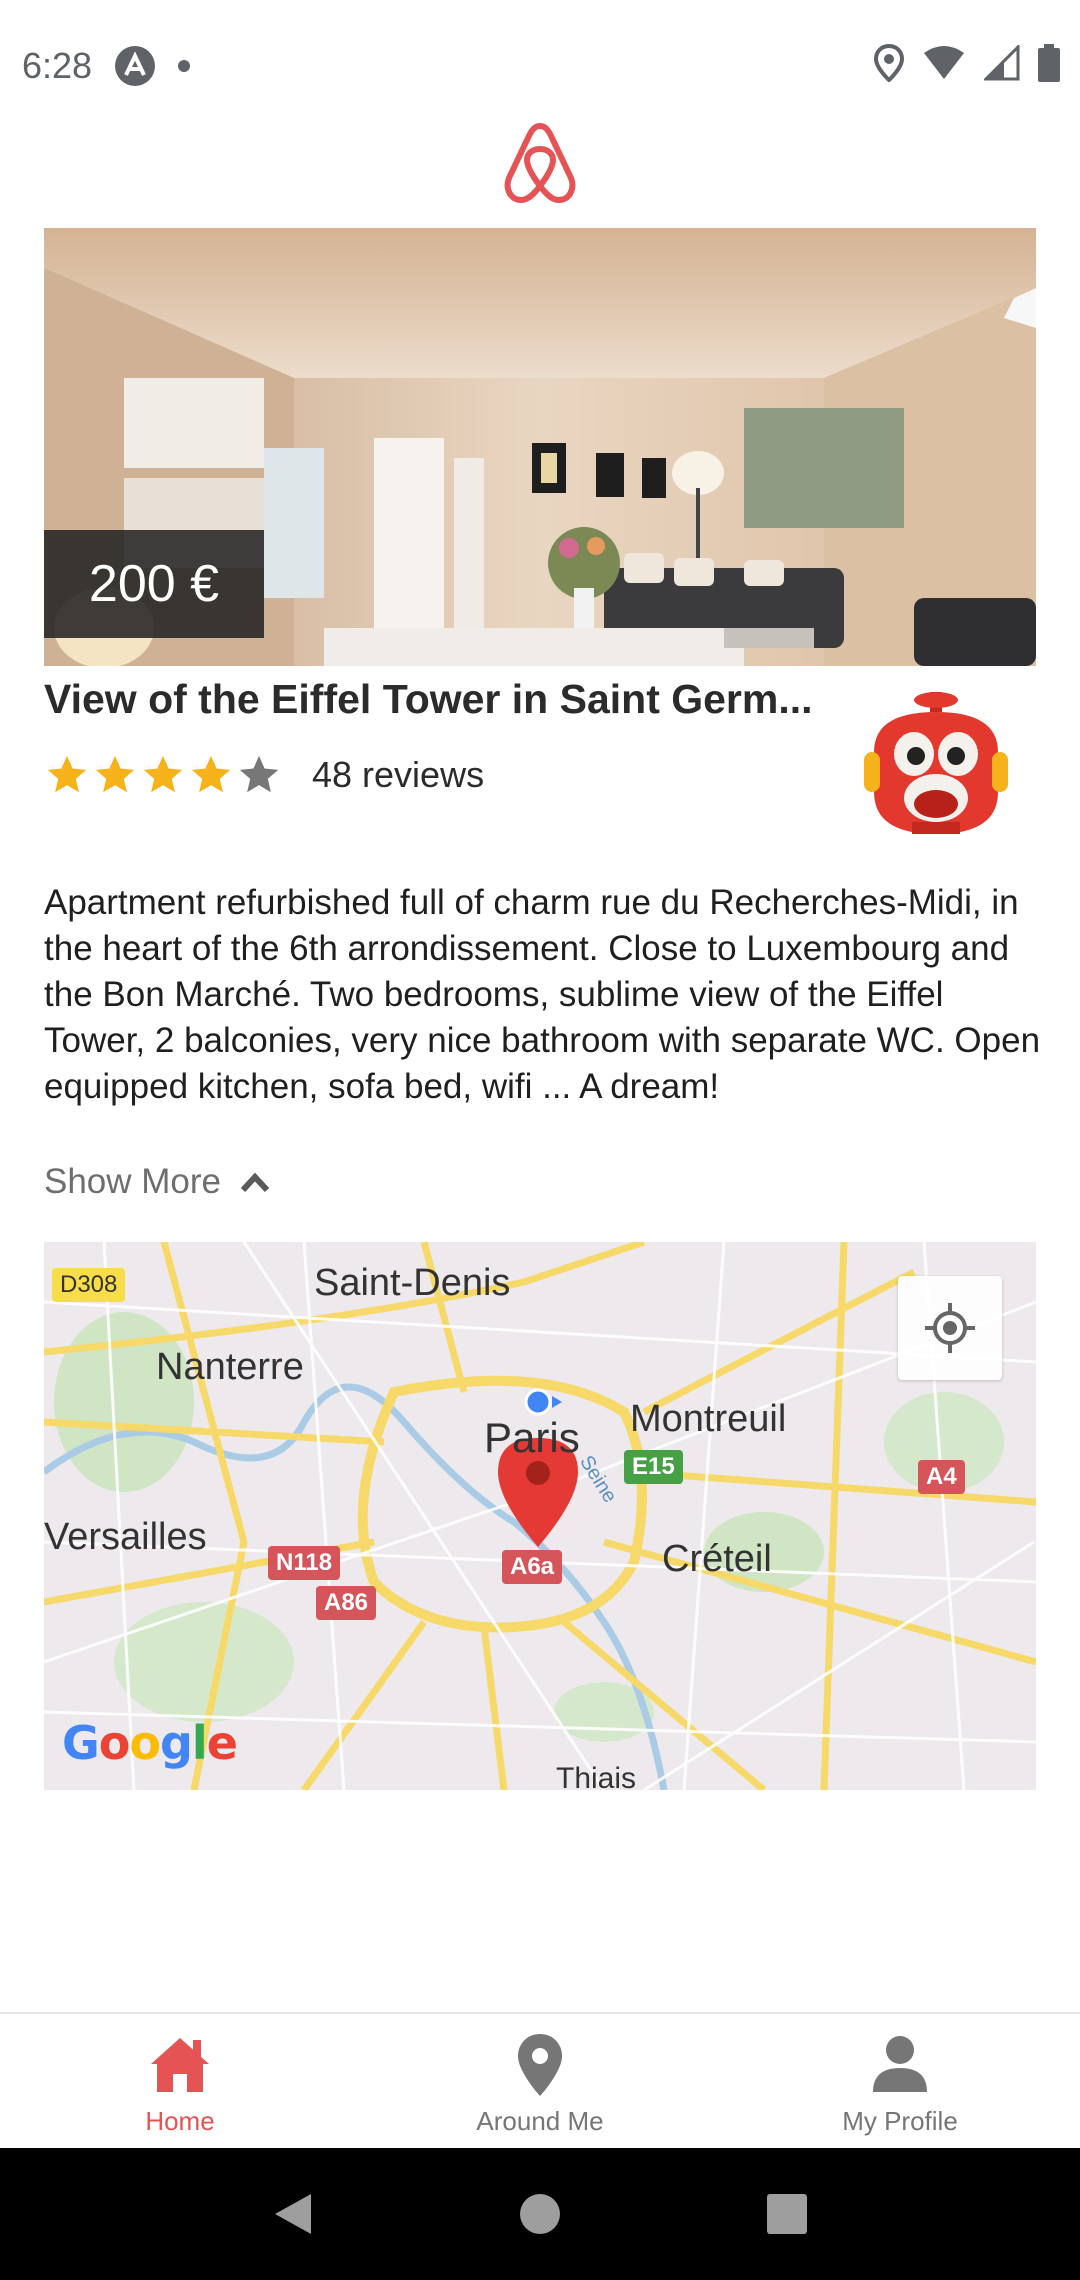 This screenshot has height=2280, width=1080. I want to click on road-e15: E15, so click(653, 1467).